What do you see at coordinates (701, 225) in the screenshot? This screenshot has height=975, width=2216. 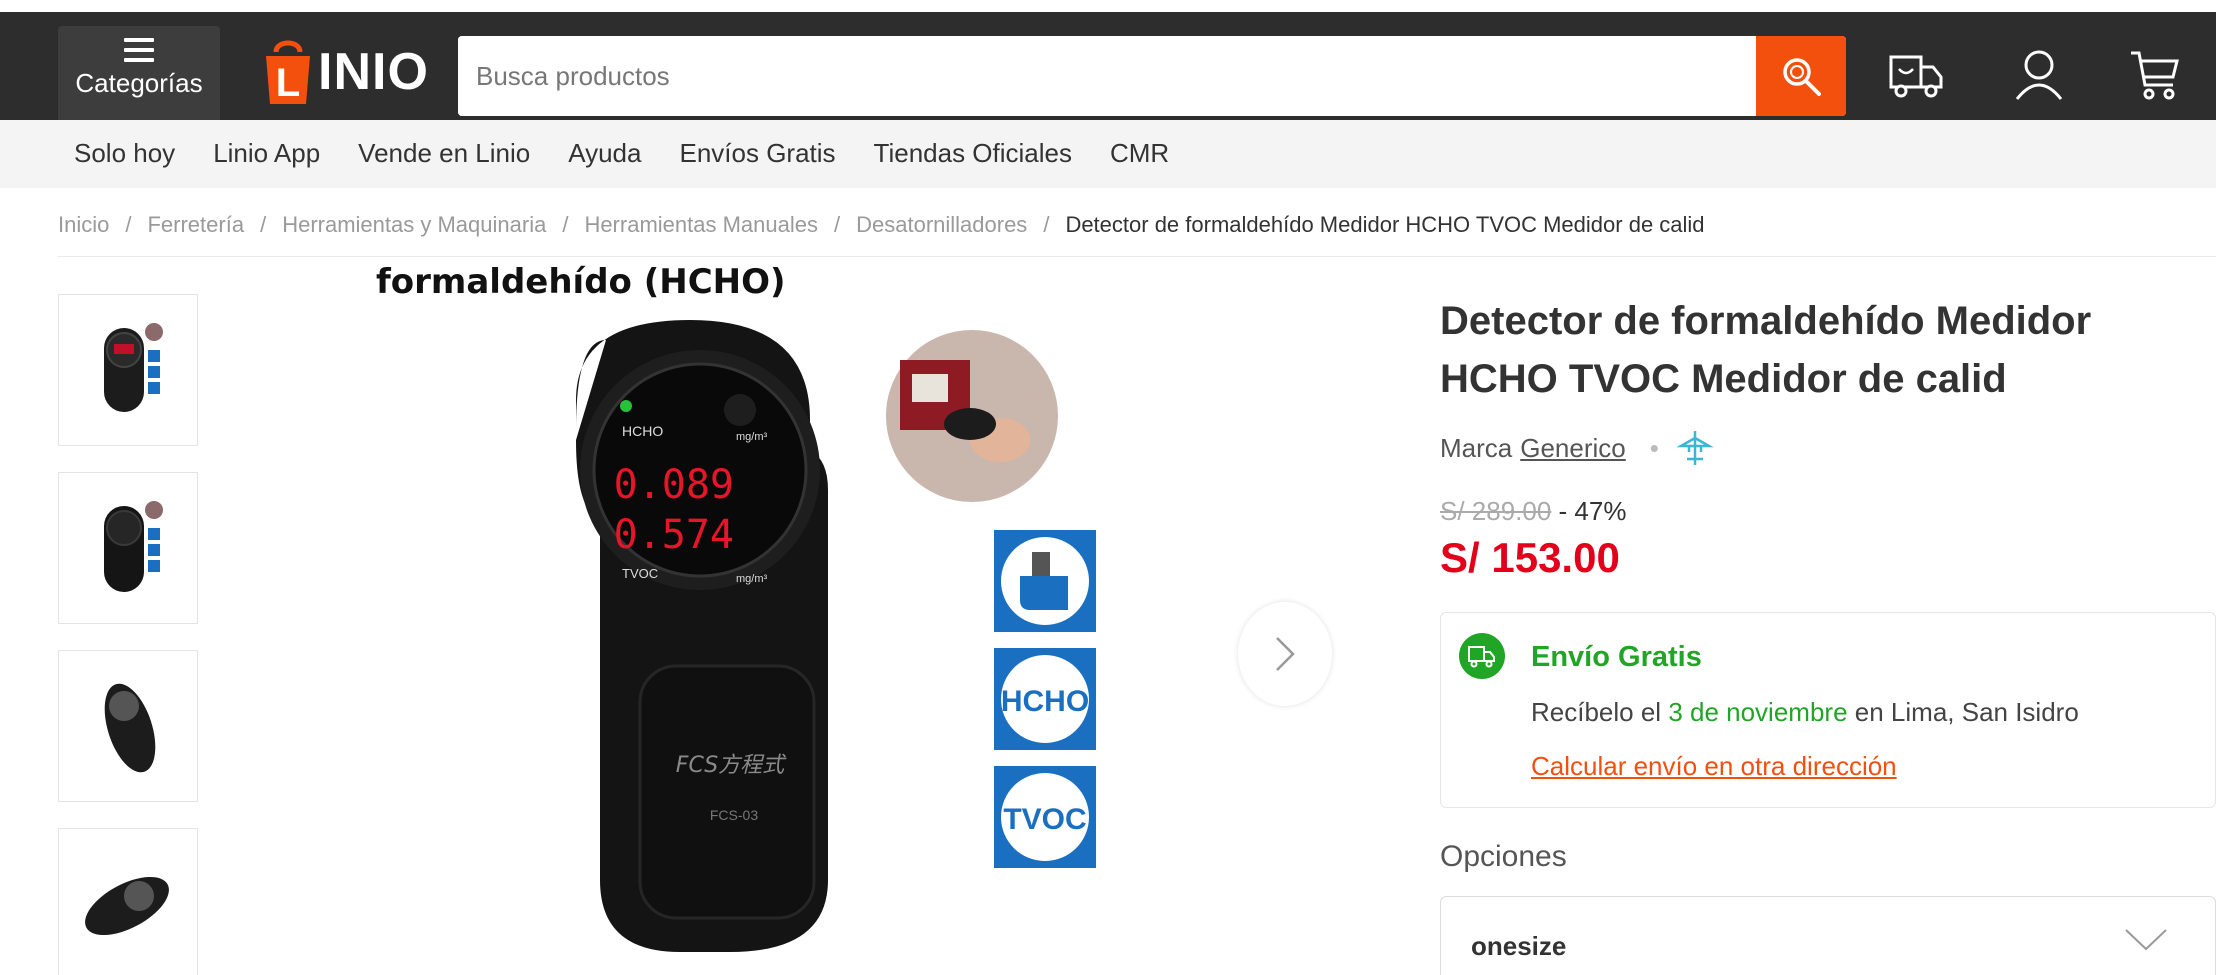 I see `breadcrumb-item: Herramientas Manuales` at bounding box center [701, 225].